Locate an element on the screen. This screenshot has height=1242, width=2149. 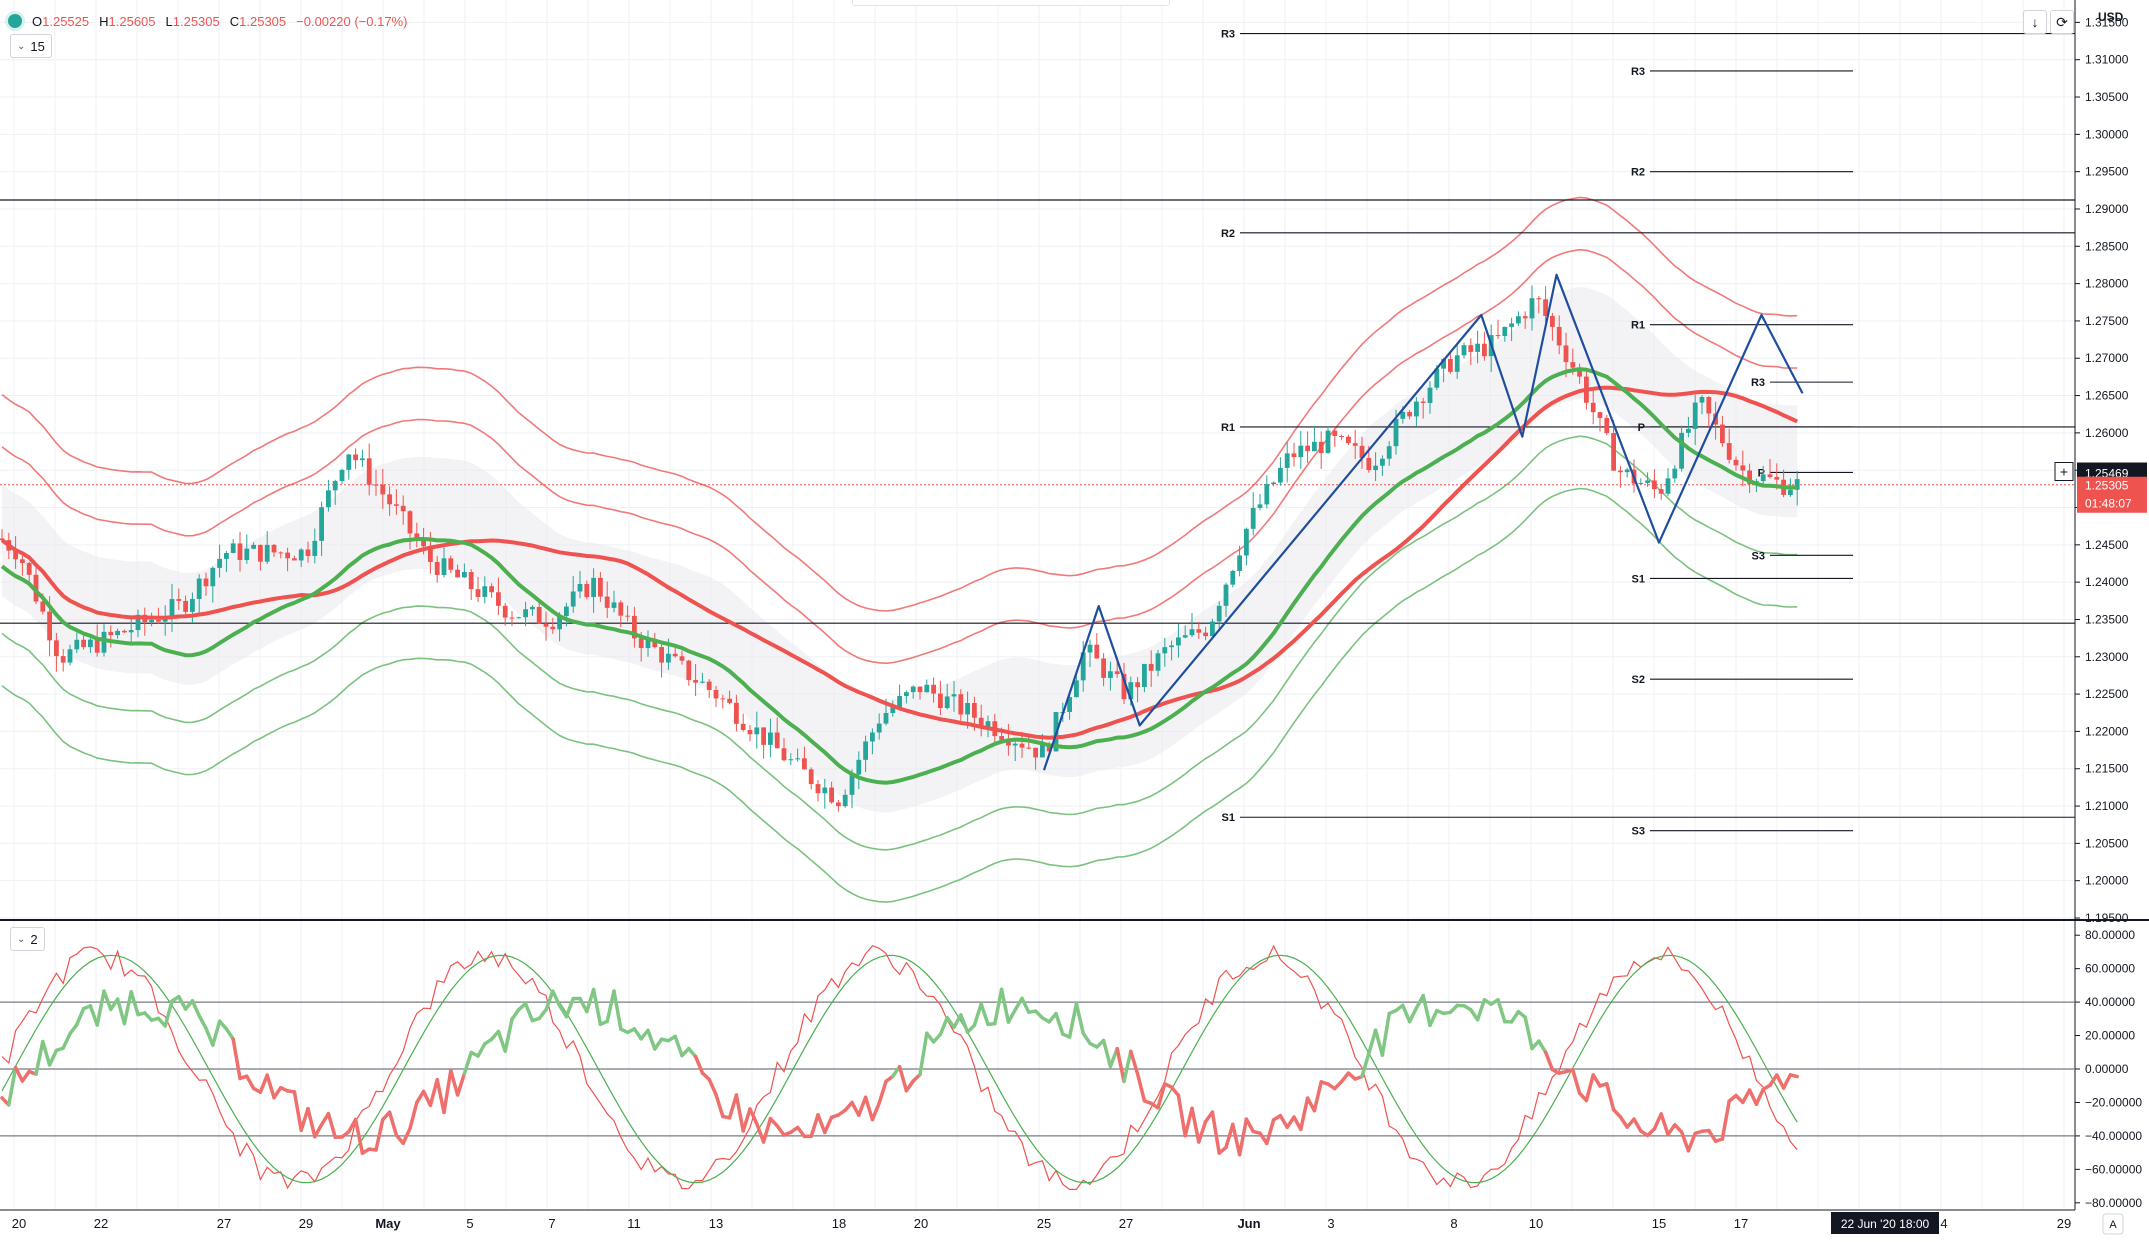
crosshair-plus: + is located at coordinates (2064, 472).